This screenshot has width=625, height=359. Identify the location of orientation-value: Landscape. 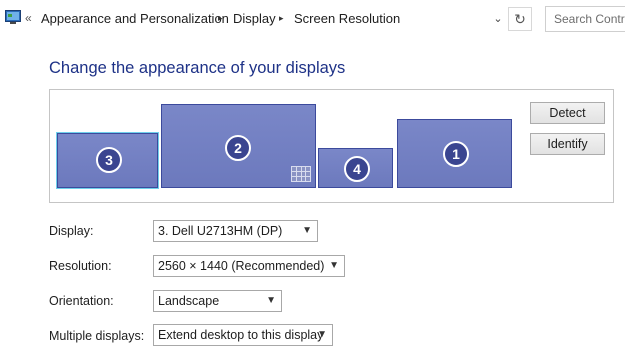
(189, 301).